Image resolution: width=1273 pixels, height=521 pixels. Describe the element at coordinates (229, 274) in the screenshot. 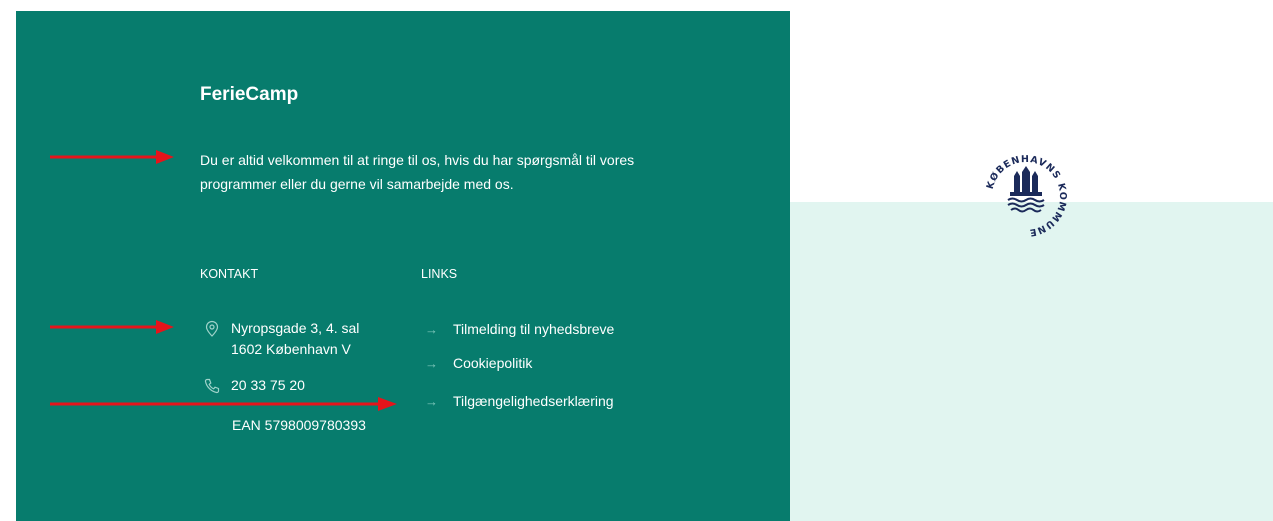

I see `kontakt-heading: KONTAKT` at that location.